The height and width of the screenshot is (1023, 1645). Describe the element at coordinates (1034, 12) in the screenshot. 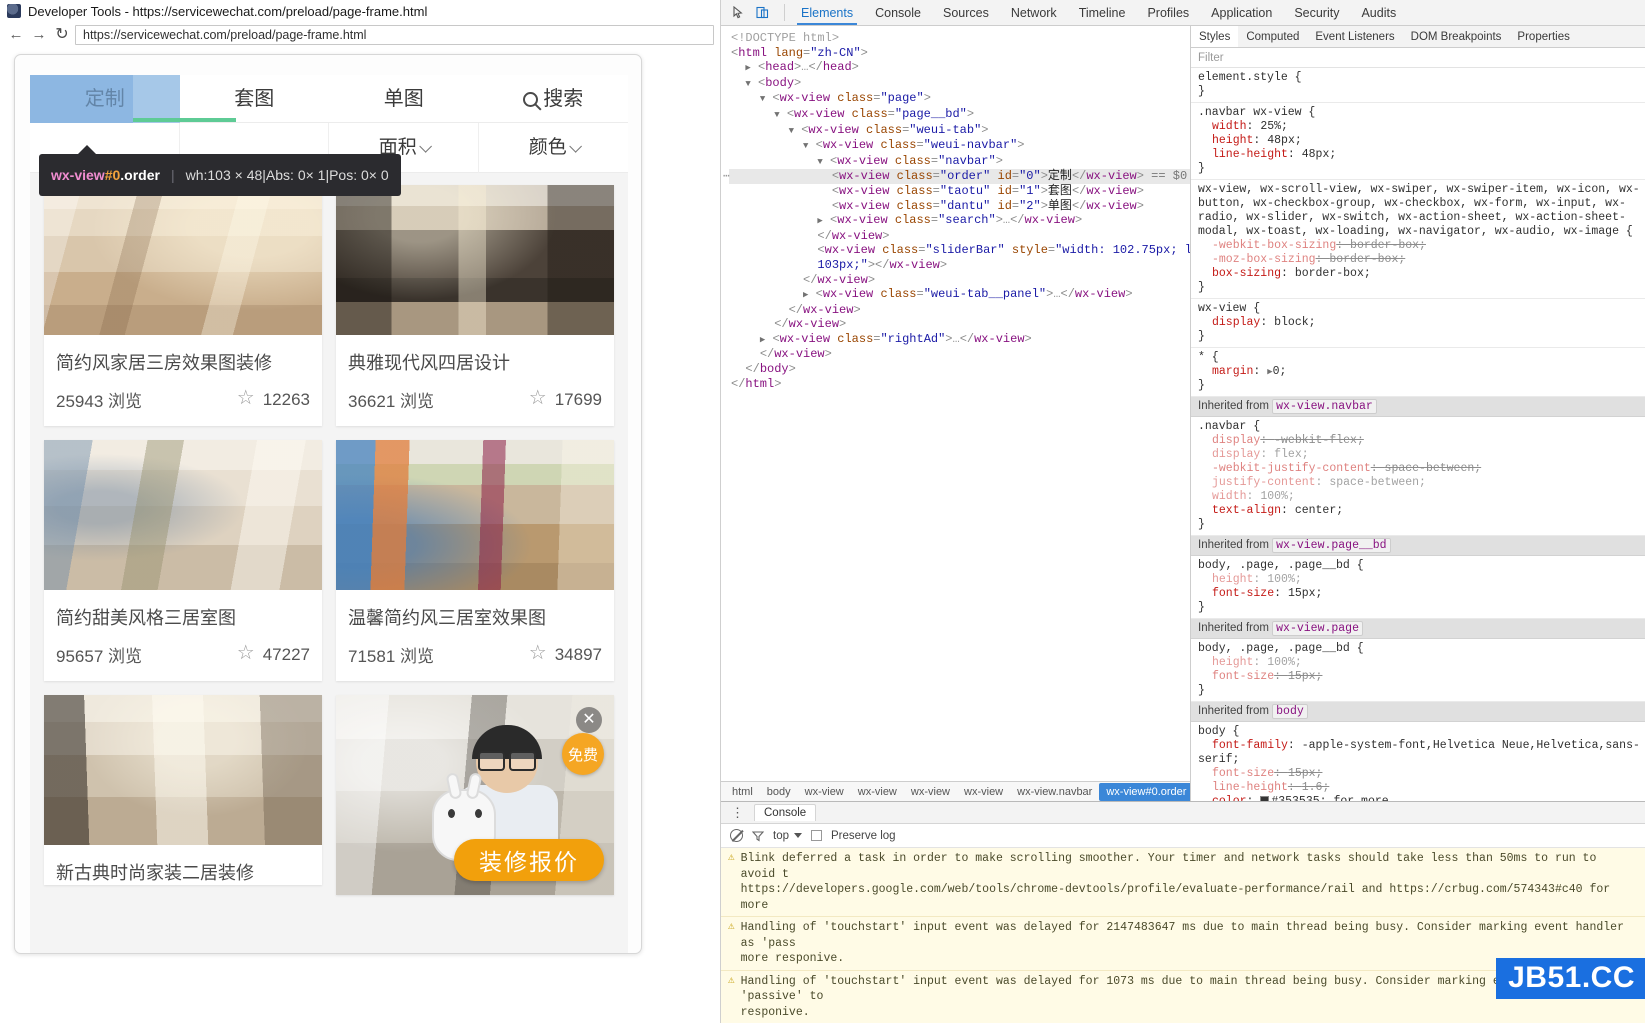

I see `tab-network: Network` at that location.